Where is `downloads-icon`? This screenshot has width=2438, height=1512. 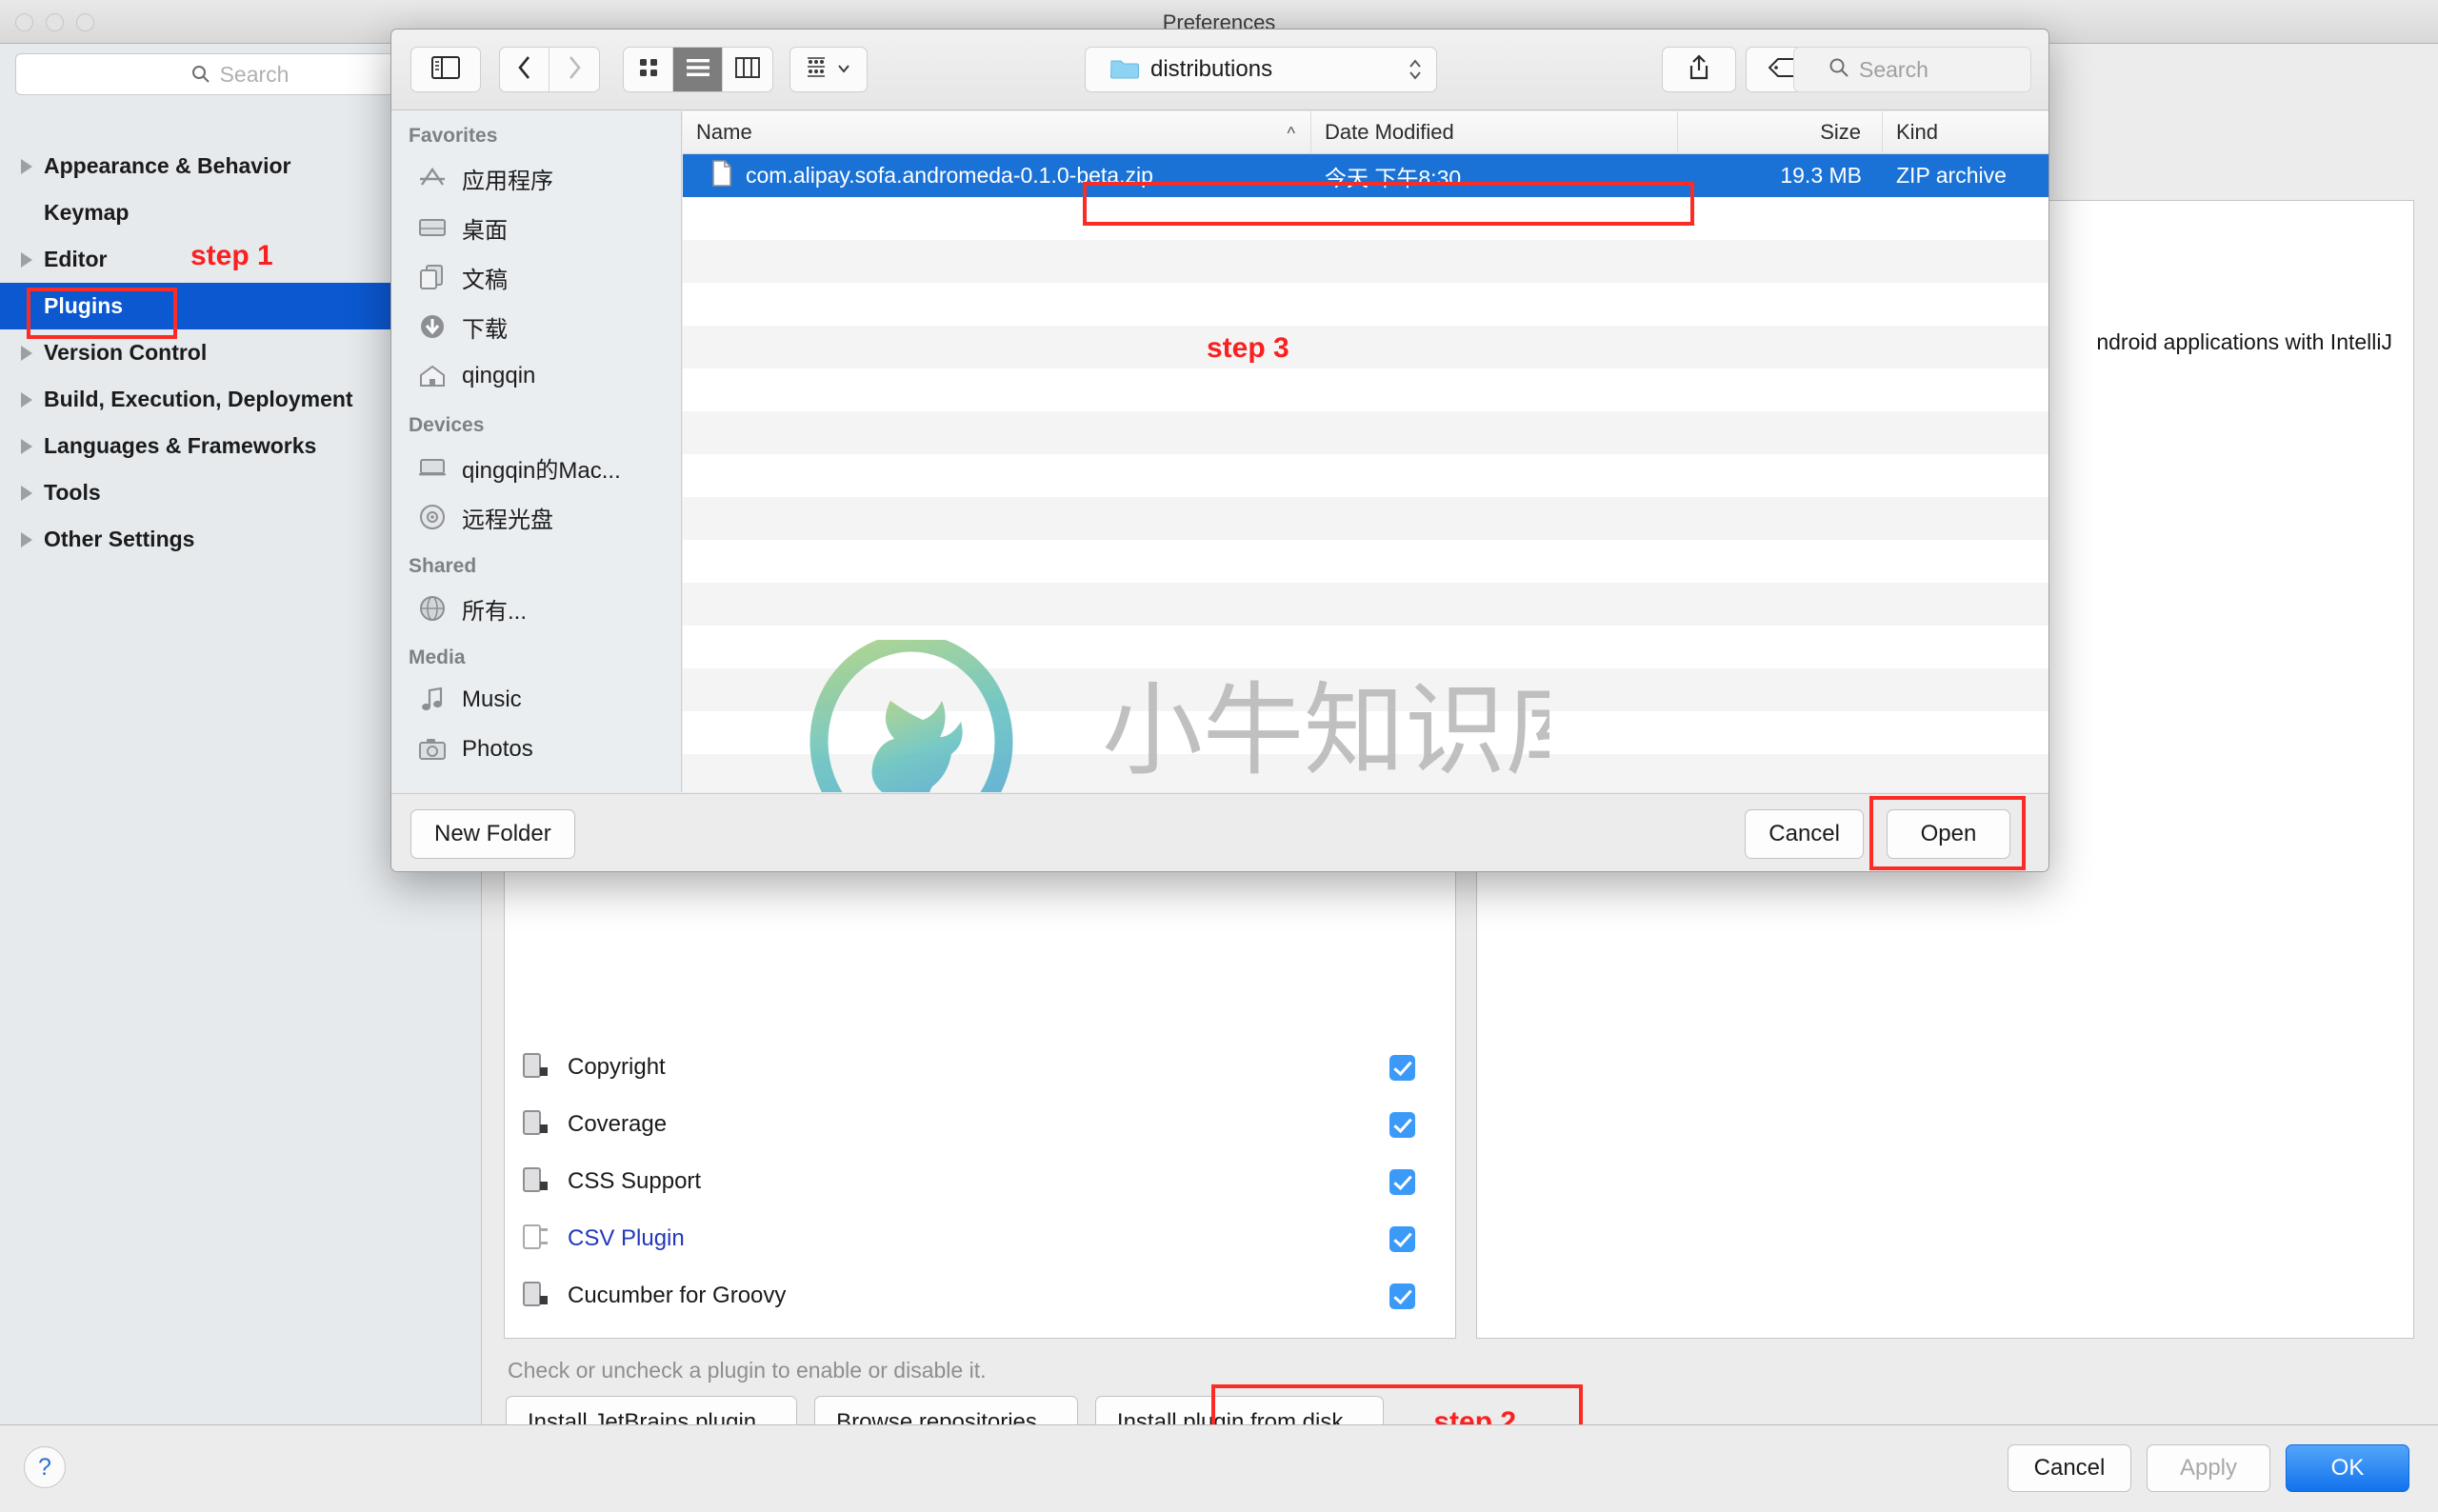 downloads-icon is located at coordinates (433, 326).